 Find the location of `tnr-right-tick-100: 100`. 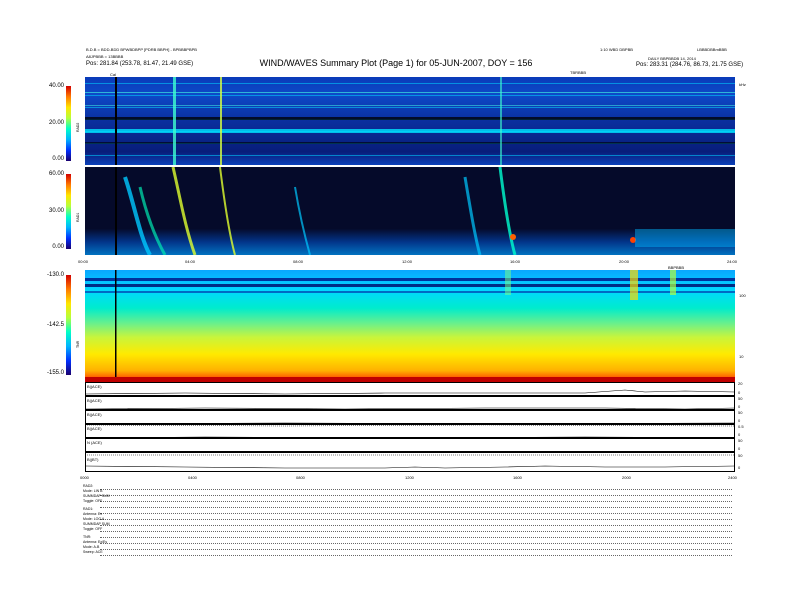

tnr-right-tick-100: 100 is located at coordinates (742, 295).